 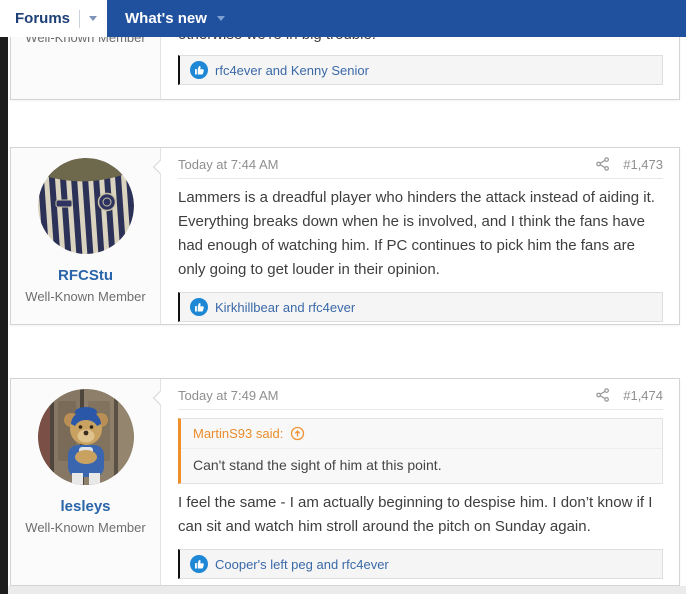 I want to click on likes-bar: Kirkhillbear and rfc4ever, so click(x=420, y=307).